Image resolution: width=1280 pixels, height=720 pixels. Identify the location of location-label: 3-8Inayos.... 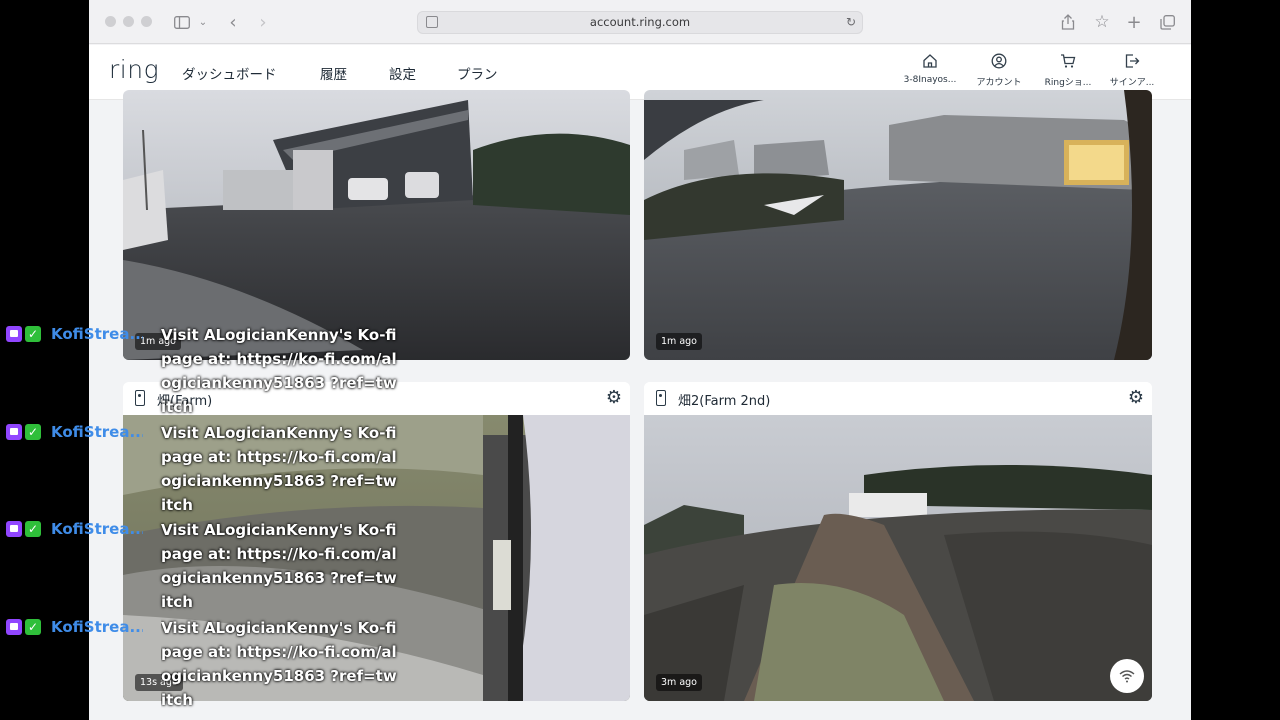
(930, 80).